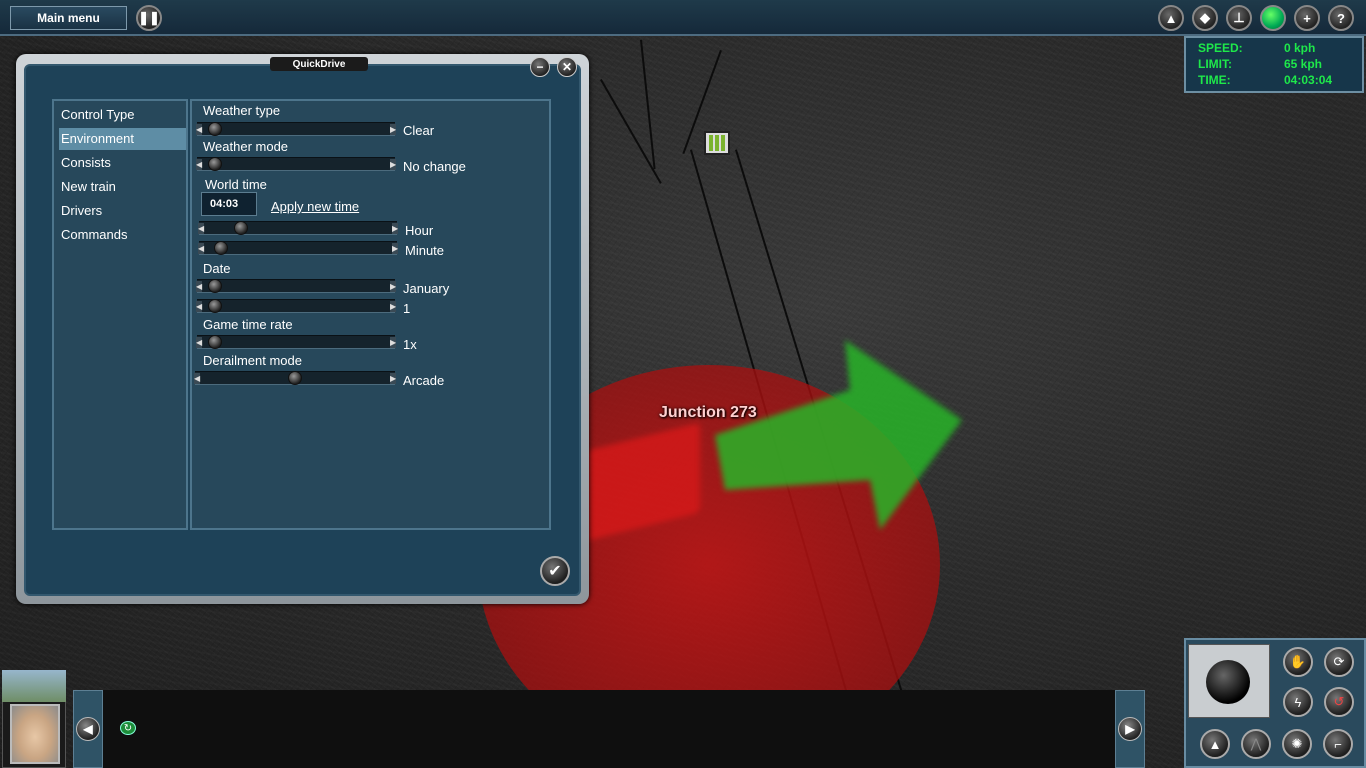  I want to click on horn-icon: ▲, so click(1215, 744).